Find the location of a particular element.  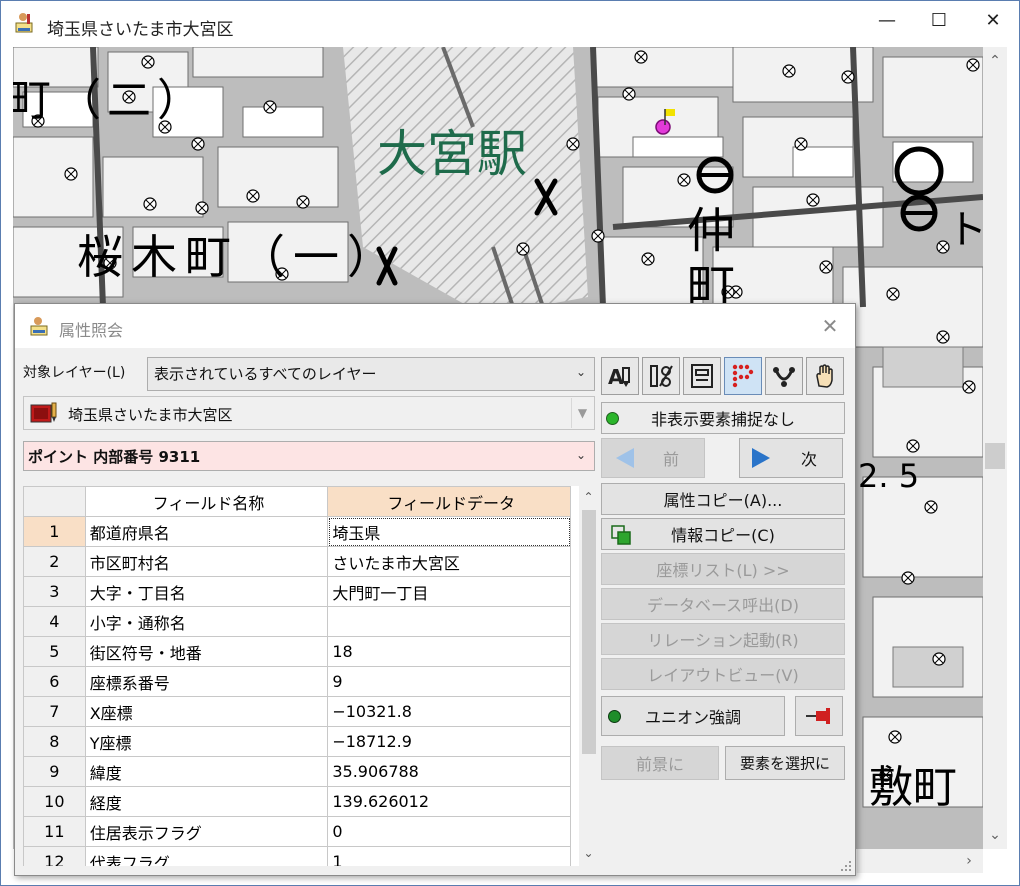

table-row: 3 大字・丁目名 大門町一丁目 is located at coordinates (297, 591).